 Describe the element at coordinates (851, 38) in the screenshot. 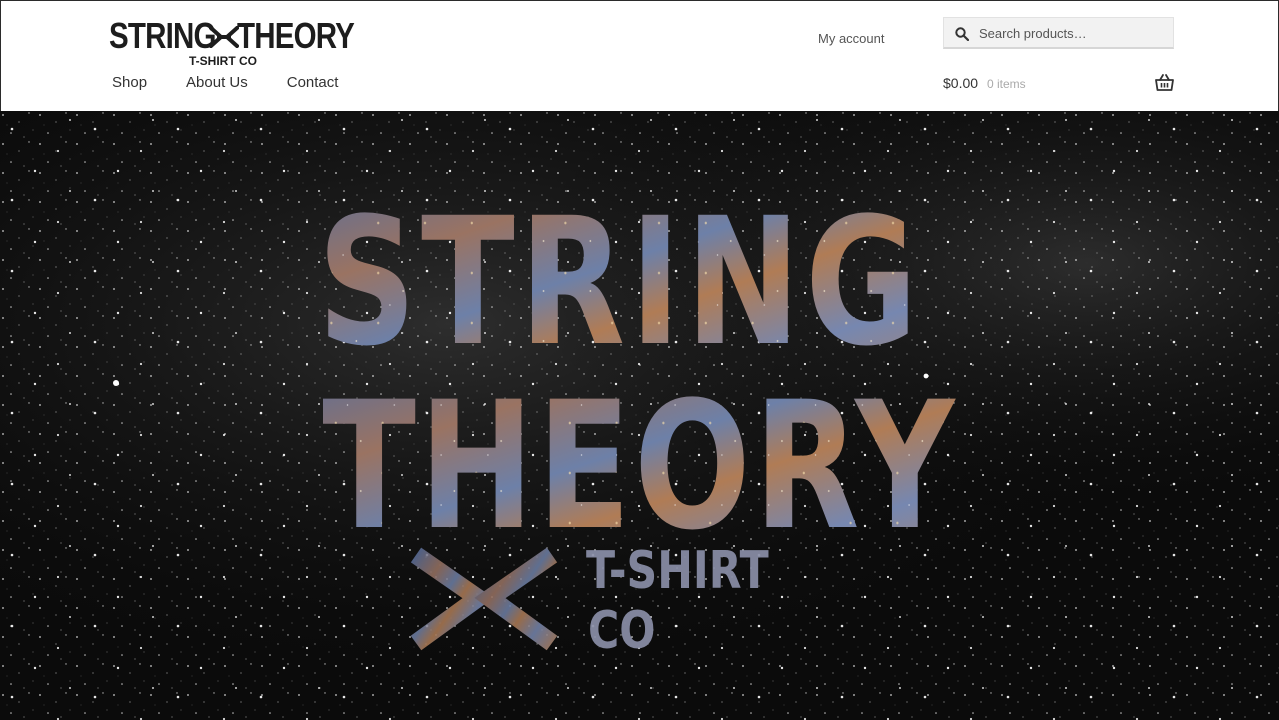

I see `my-account-link: My account` at that location.